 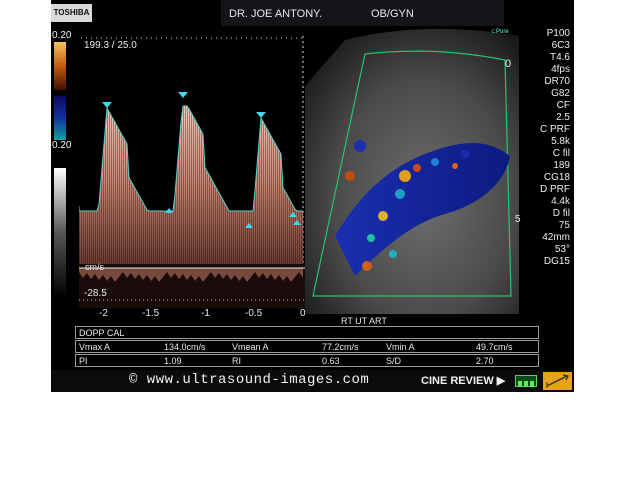 What do you see at coordinates (364, 321) in the screenshot?
I see `region-label: RT UT ART` at bounding box center [364, 321].